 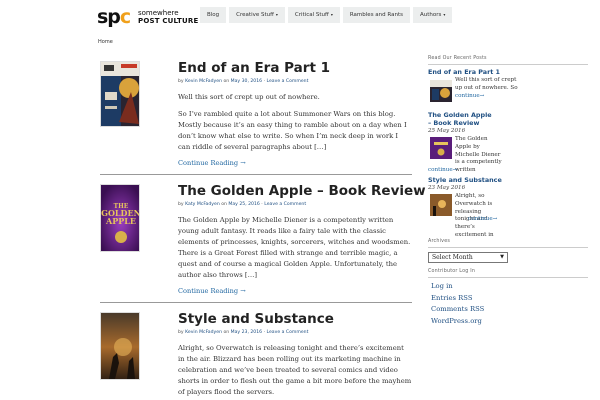 I want to click on site-logo: spc somewhere POST CULTURE, so click(x=153, y=17).